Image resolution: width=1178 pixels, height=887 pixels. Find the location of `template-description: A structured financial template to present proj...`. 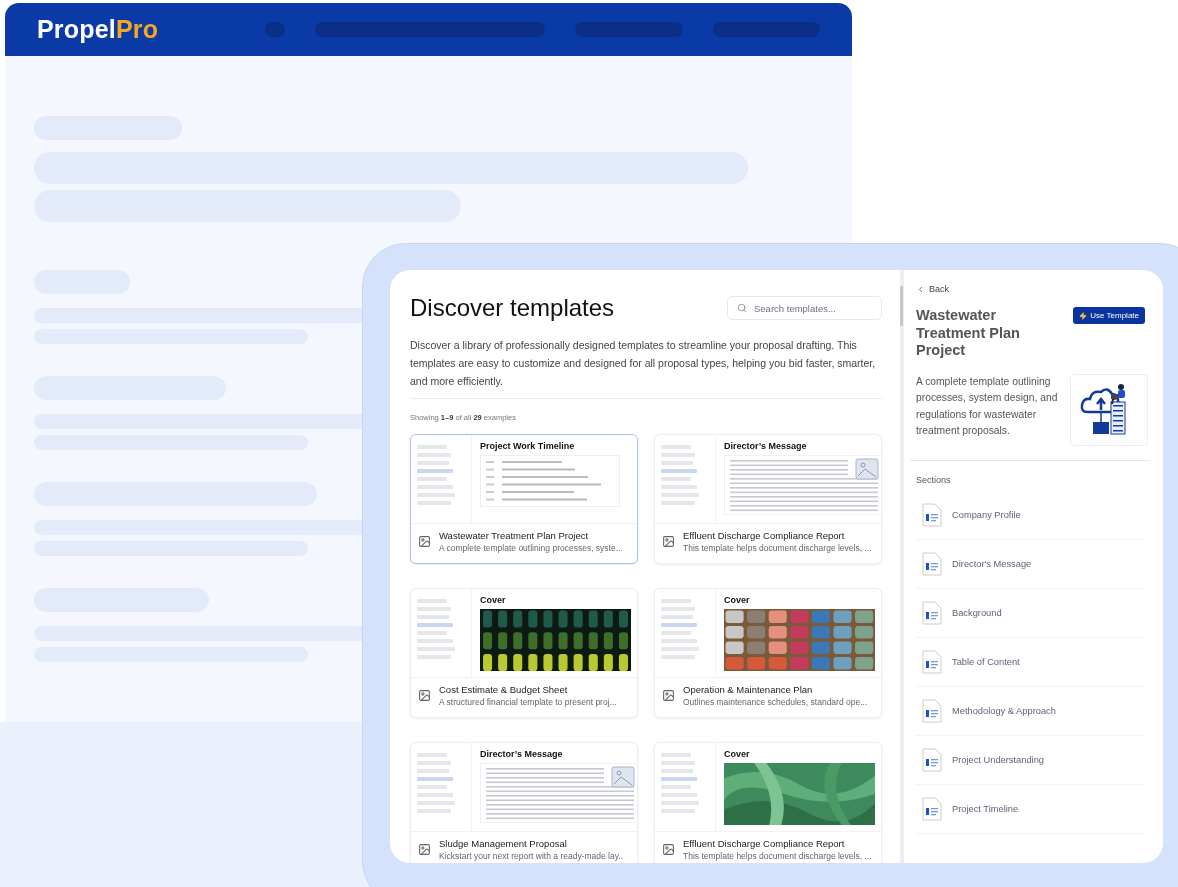

template-description: A structured financial template to present proj... is located at coordinates (528, 702).